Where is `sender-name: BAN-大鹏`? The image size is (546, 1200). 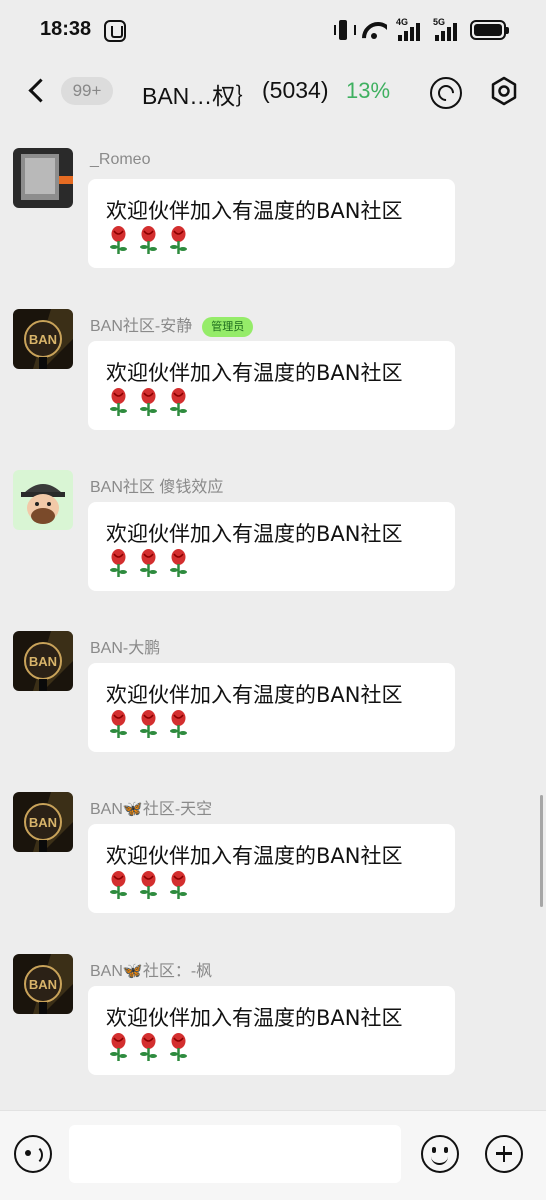 sender-name: BAN-大鹏 is located at coordinates (125, 648).